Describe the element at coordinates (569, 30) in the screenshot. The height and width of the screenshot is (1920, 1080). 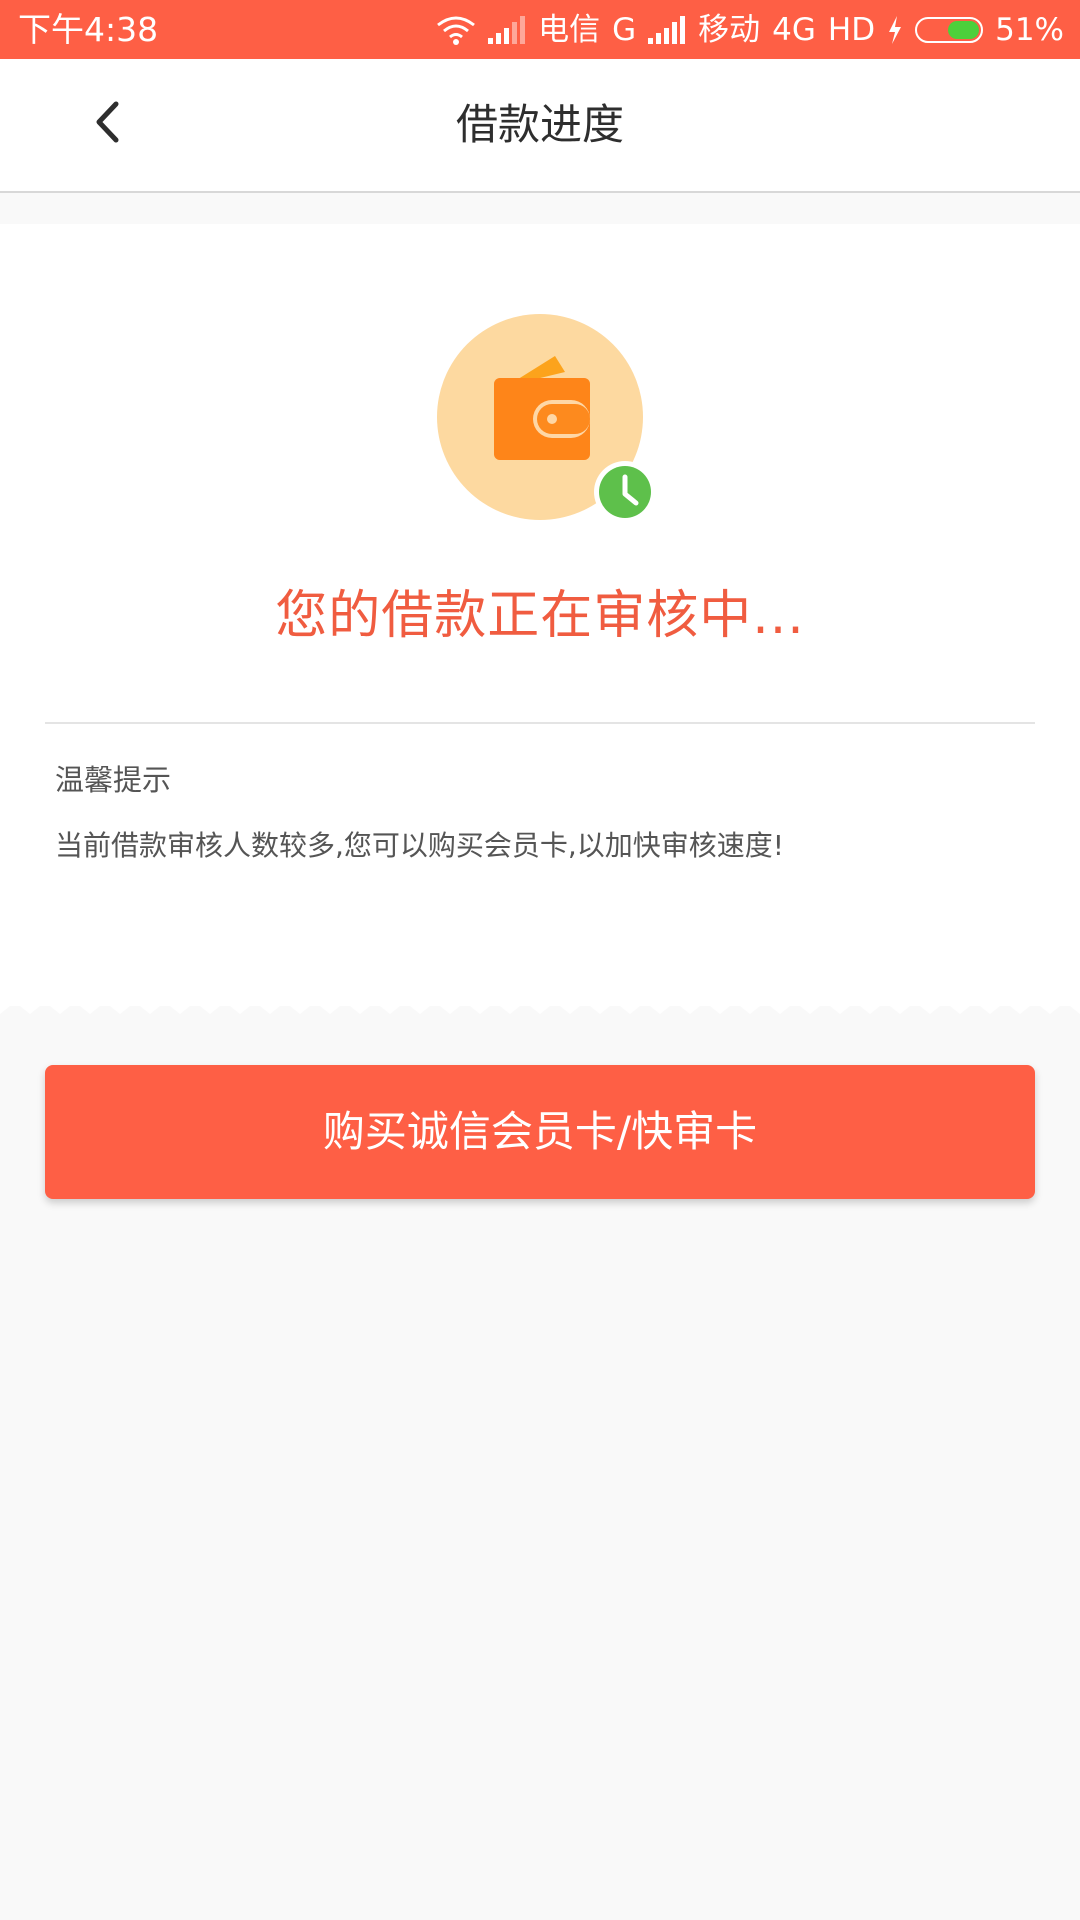
I see `carrier-1: 电信` at that location.